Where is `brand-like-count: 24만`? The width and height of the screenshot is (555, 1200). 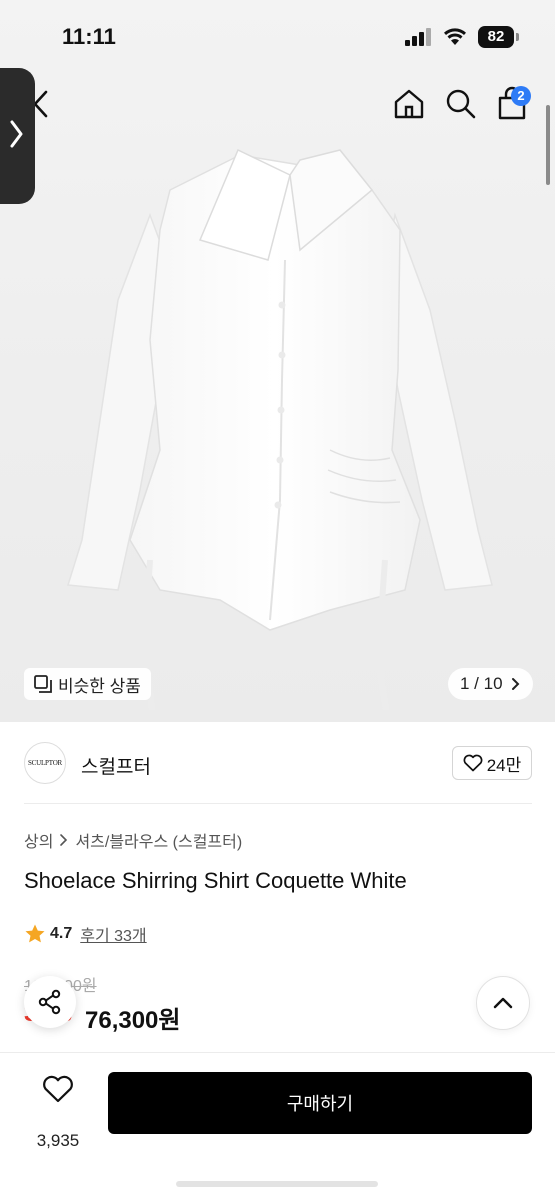
brand-like-count: 24만 is located at coordinates (504, 765).